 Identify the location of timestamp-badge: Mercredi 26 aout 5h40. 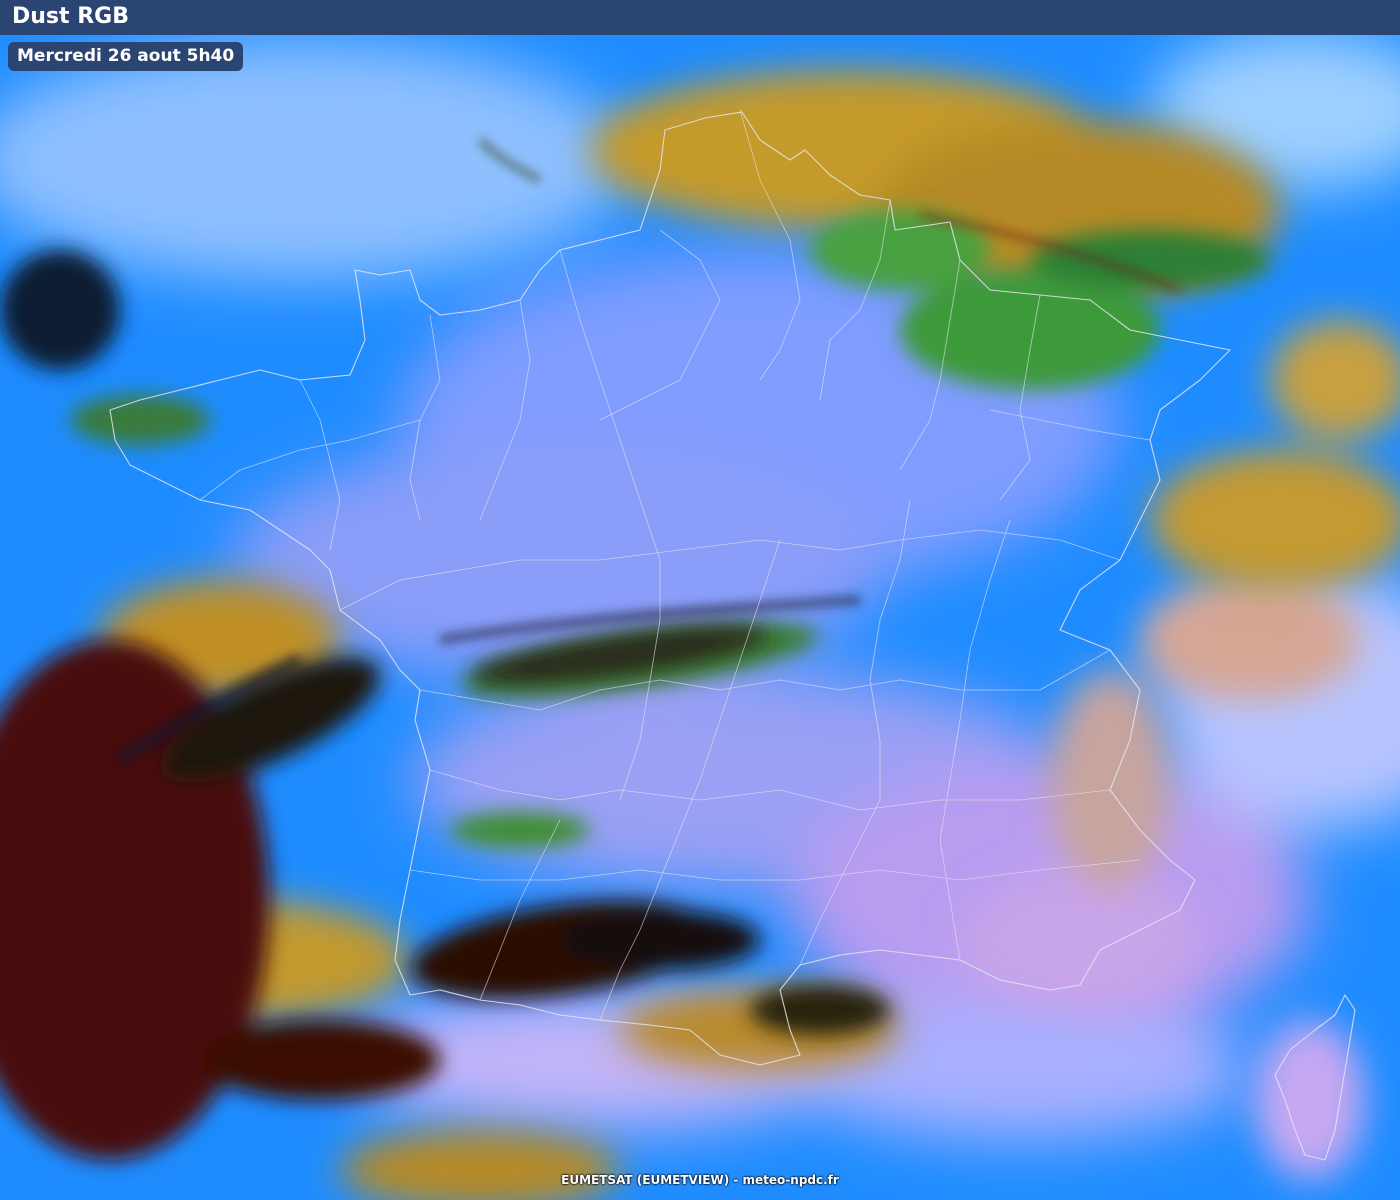
(126, 56).